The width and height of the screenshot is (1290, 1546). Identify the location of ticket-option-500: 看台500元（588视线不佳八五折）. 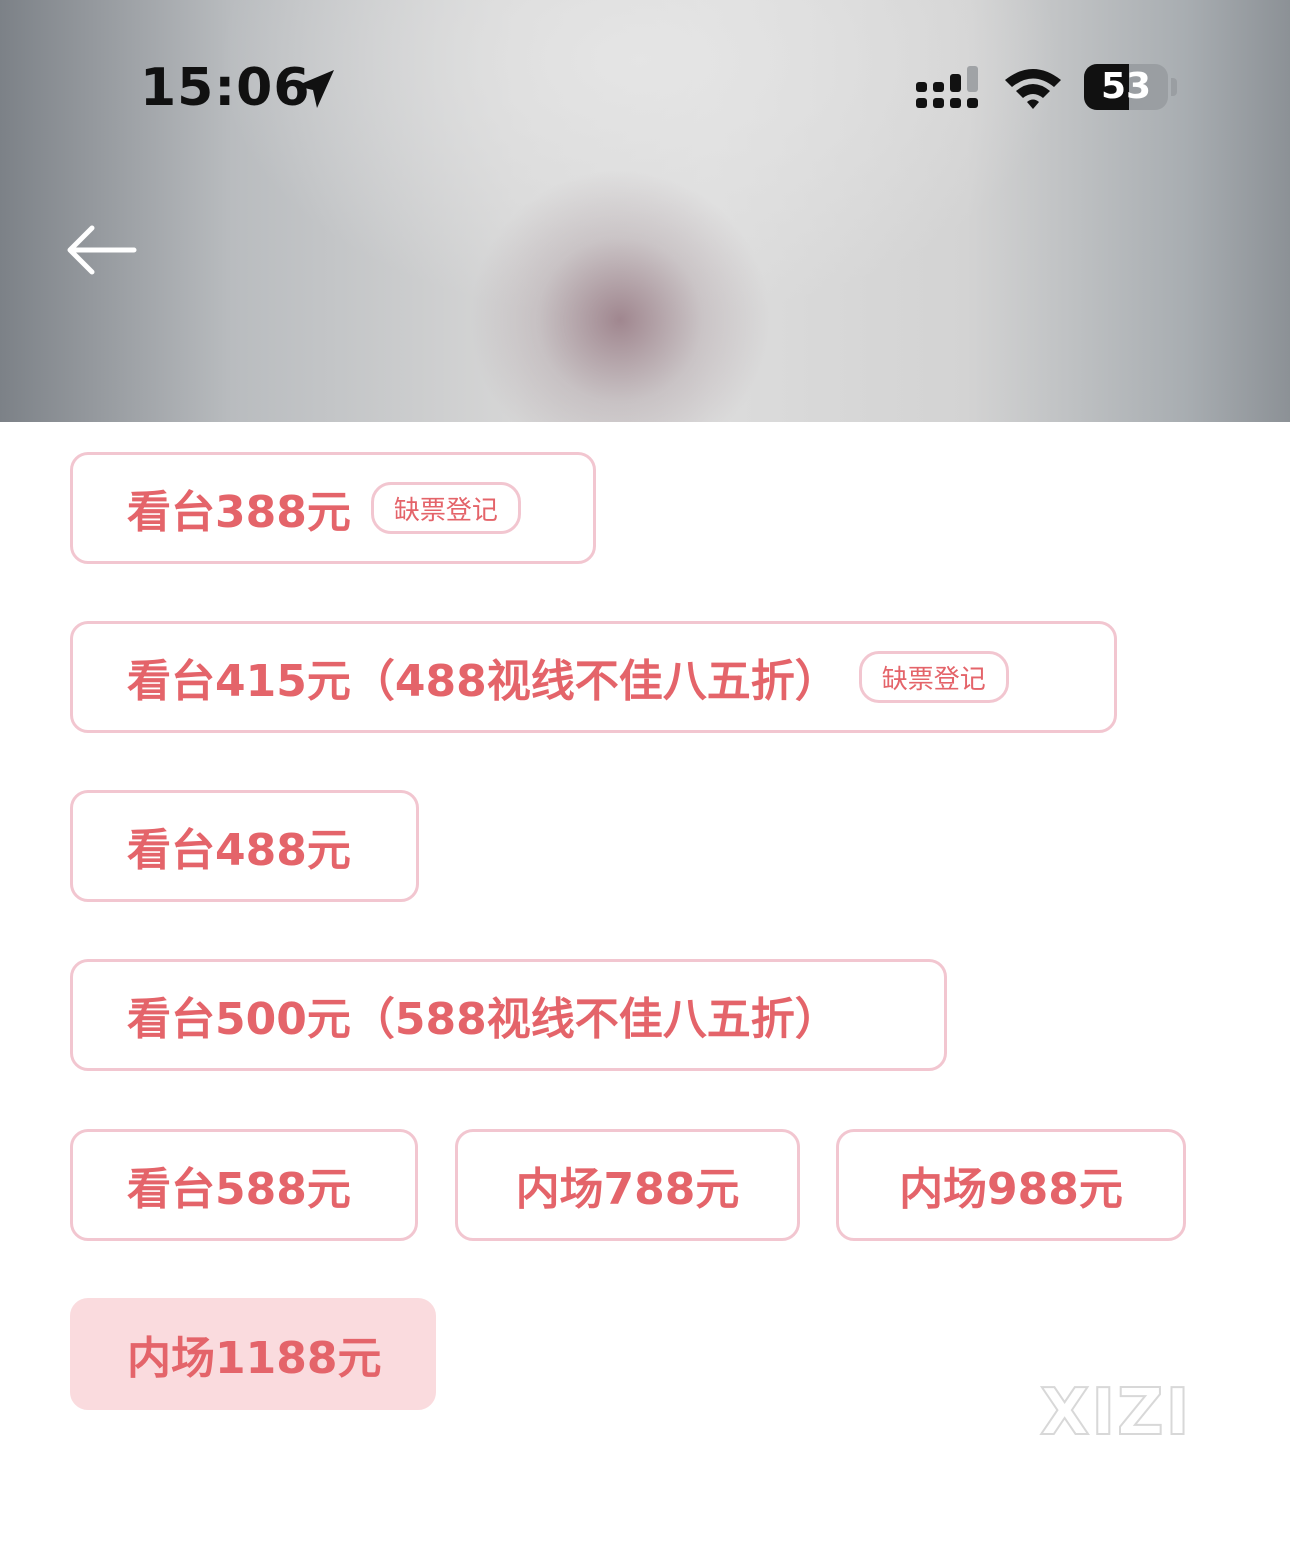
(508, 1015).